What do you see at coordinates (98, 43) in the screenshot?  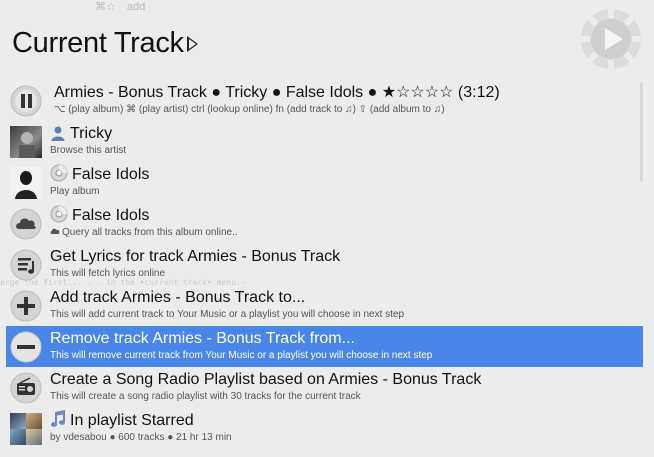 I see `page-title: Current Track` at bounding box center [98, 43].